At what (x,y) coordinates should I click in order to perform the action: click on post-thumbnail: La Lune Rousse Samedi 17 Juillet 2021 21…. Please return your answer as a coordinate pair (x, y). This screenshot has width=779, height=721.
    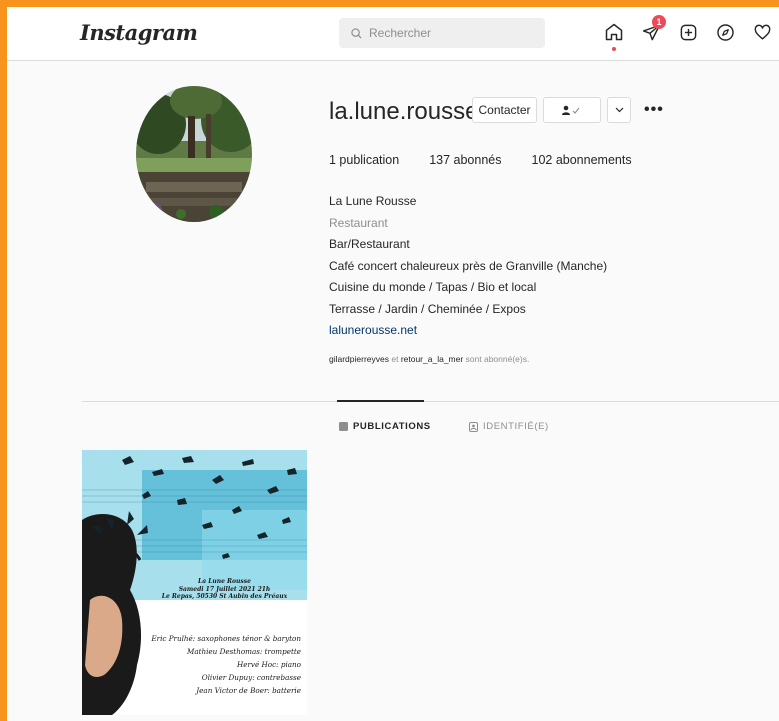
    Looking at the image, I should click on (194, 582).